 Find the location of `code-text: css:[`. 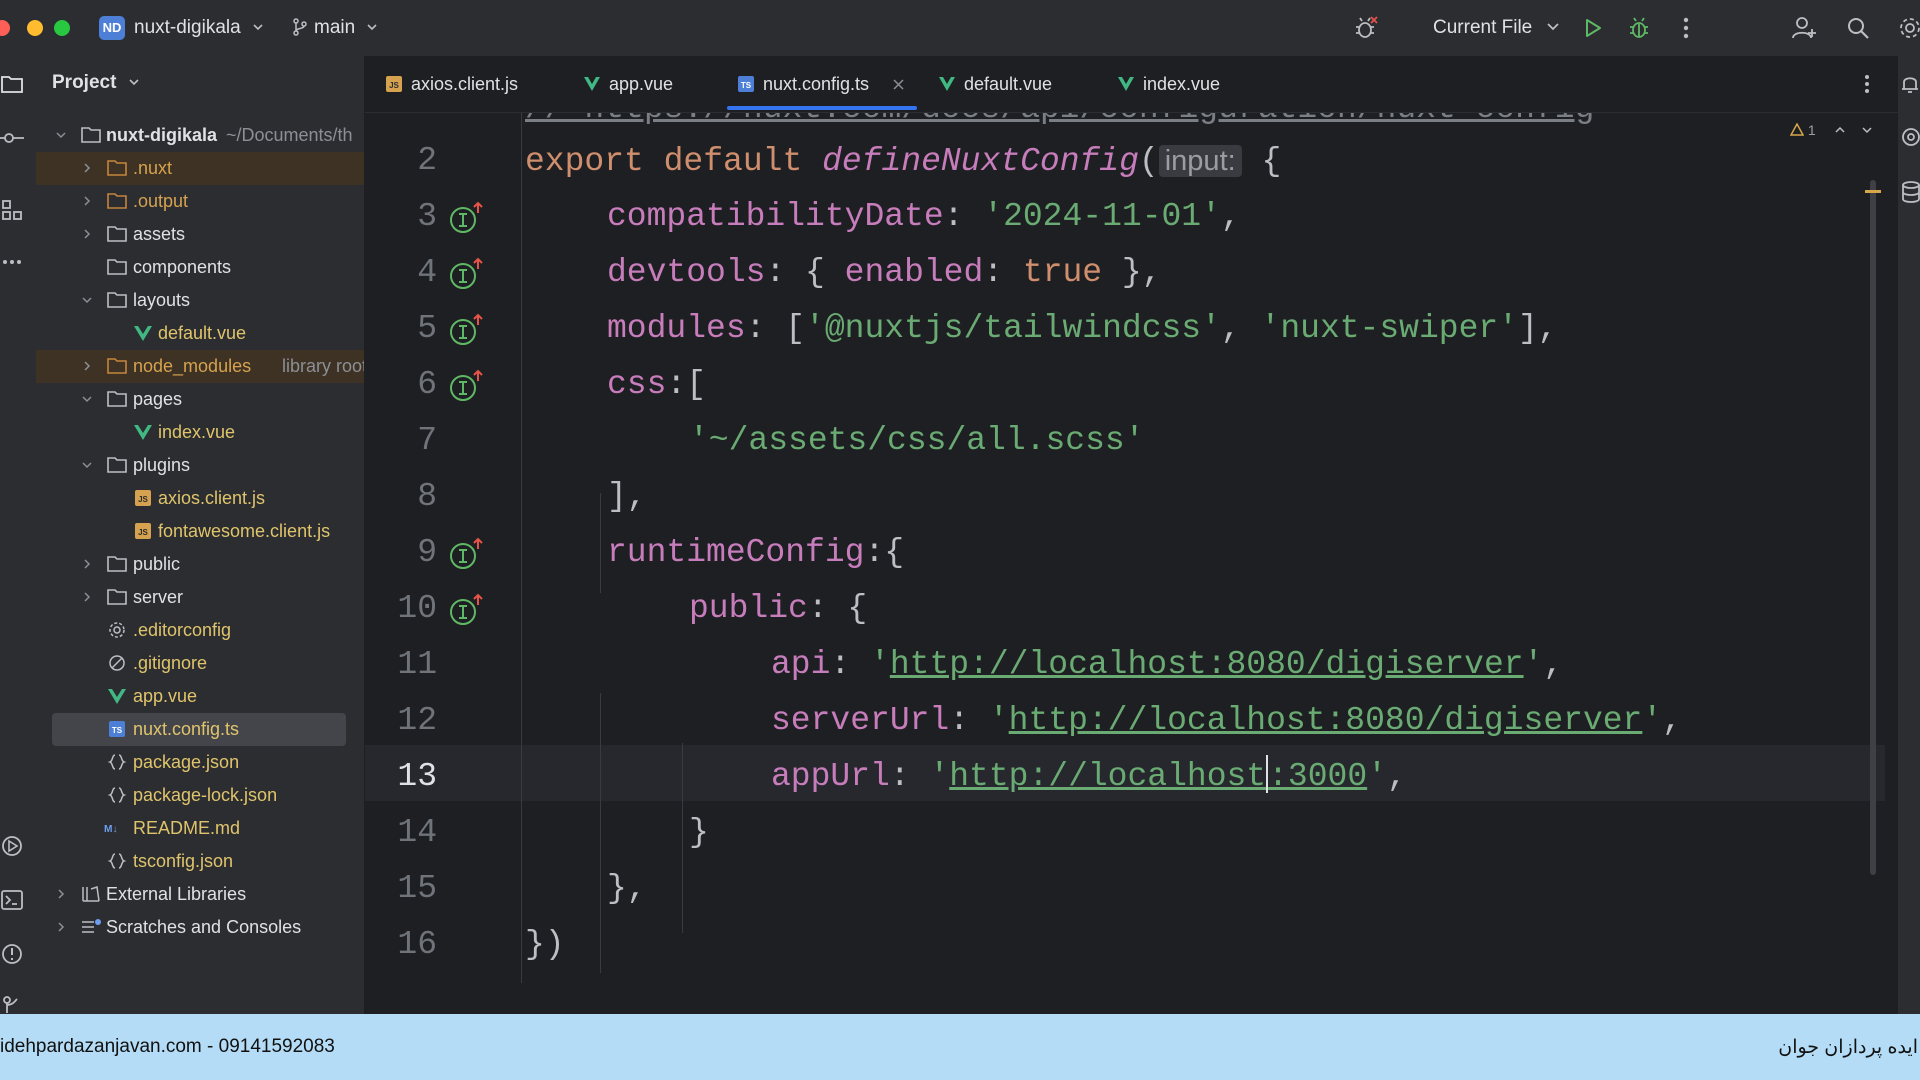

code-text: css:[ is located at coordinates (657, 384).